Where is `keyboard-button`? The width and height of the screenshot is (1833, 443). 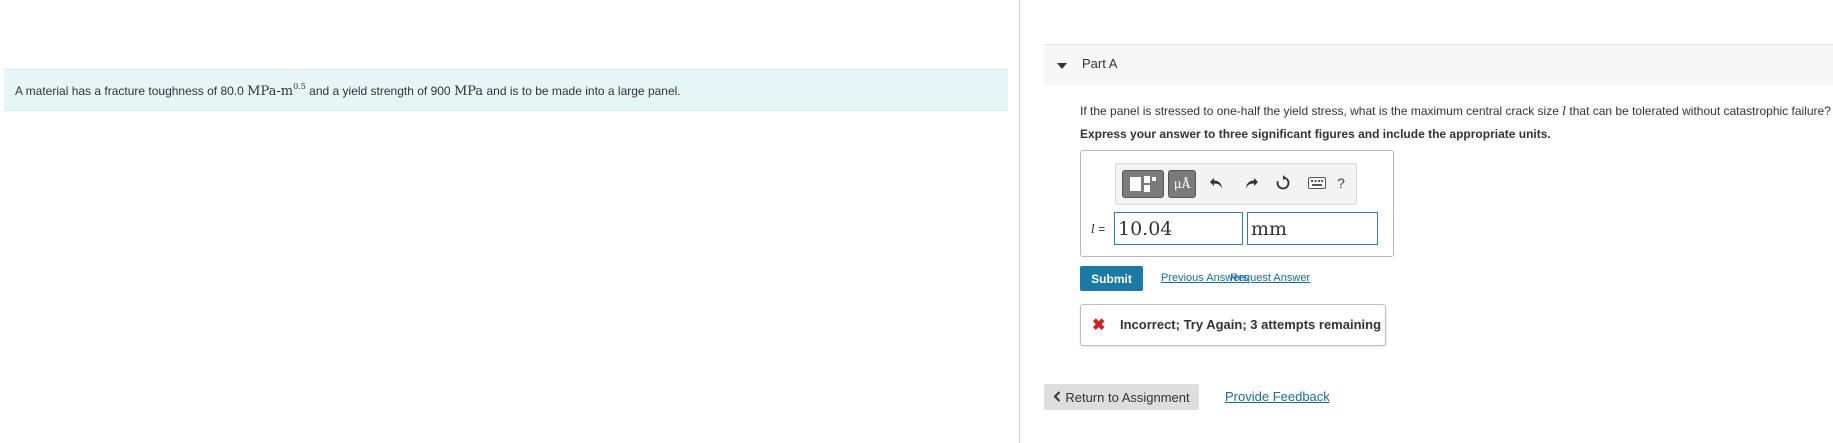
keyboard-button is located at coordinates (1317, 183).